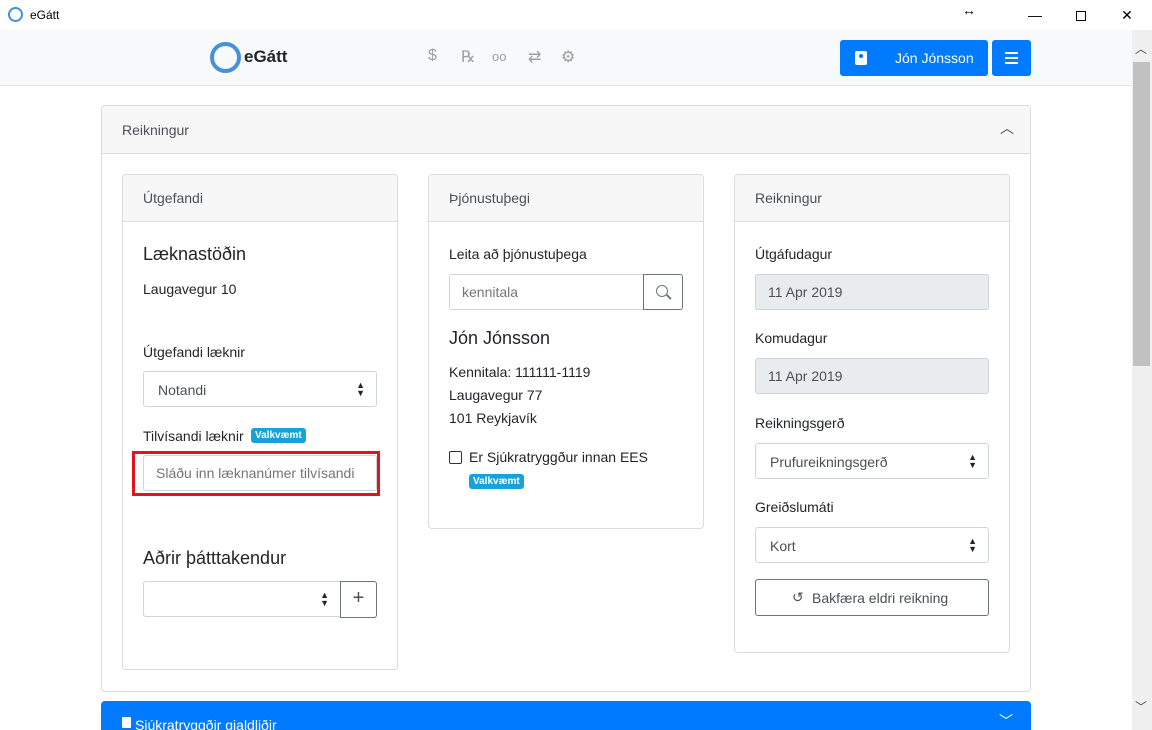  I want to click on clinic-name: Læknastöðin, so click(195, 254).